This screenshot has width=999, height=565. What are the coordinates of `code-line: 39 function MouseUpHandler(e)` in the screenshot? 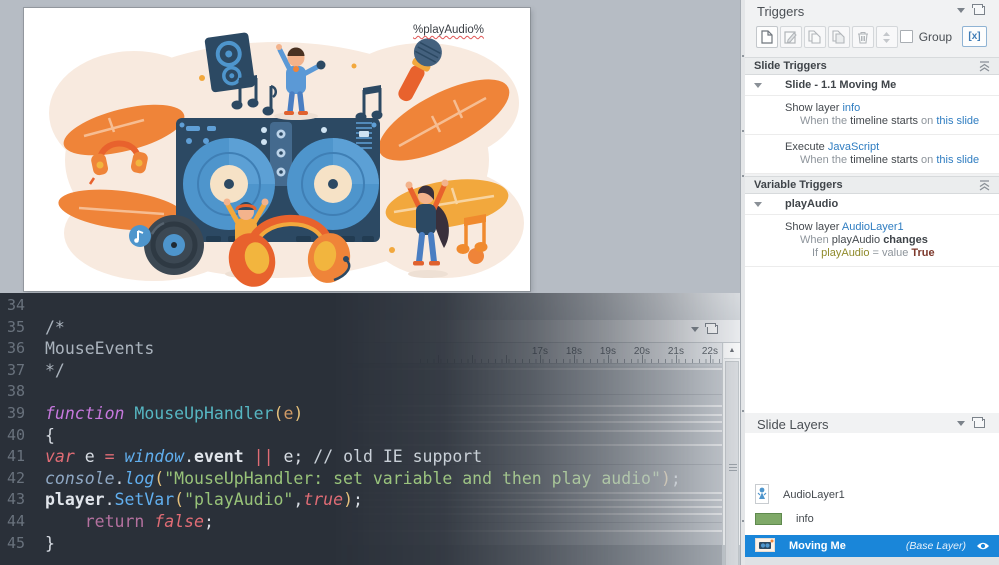 It's located at (370, 414).